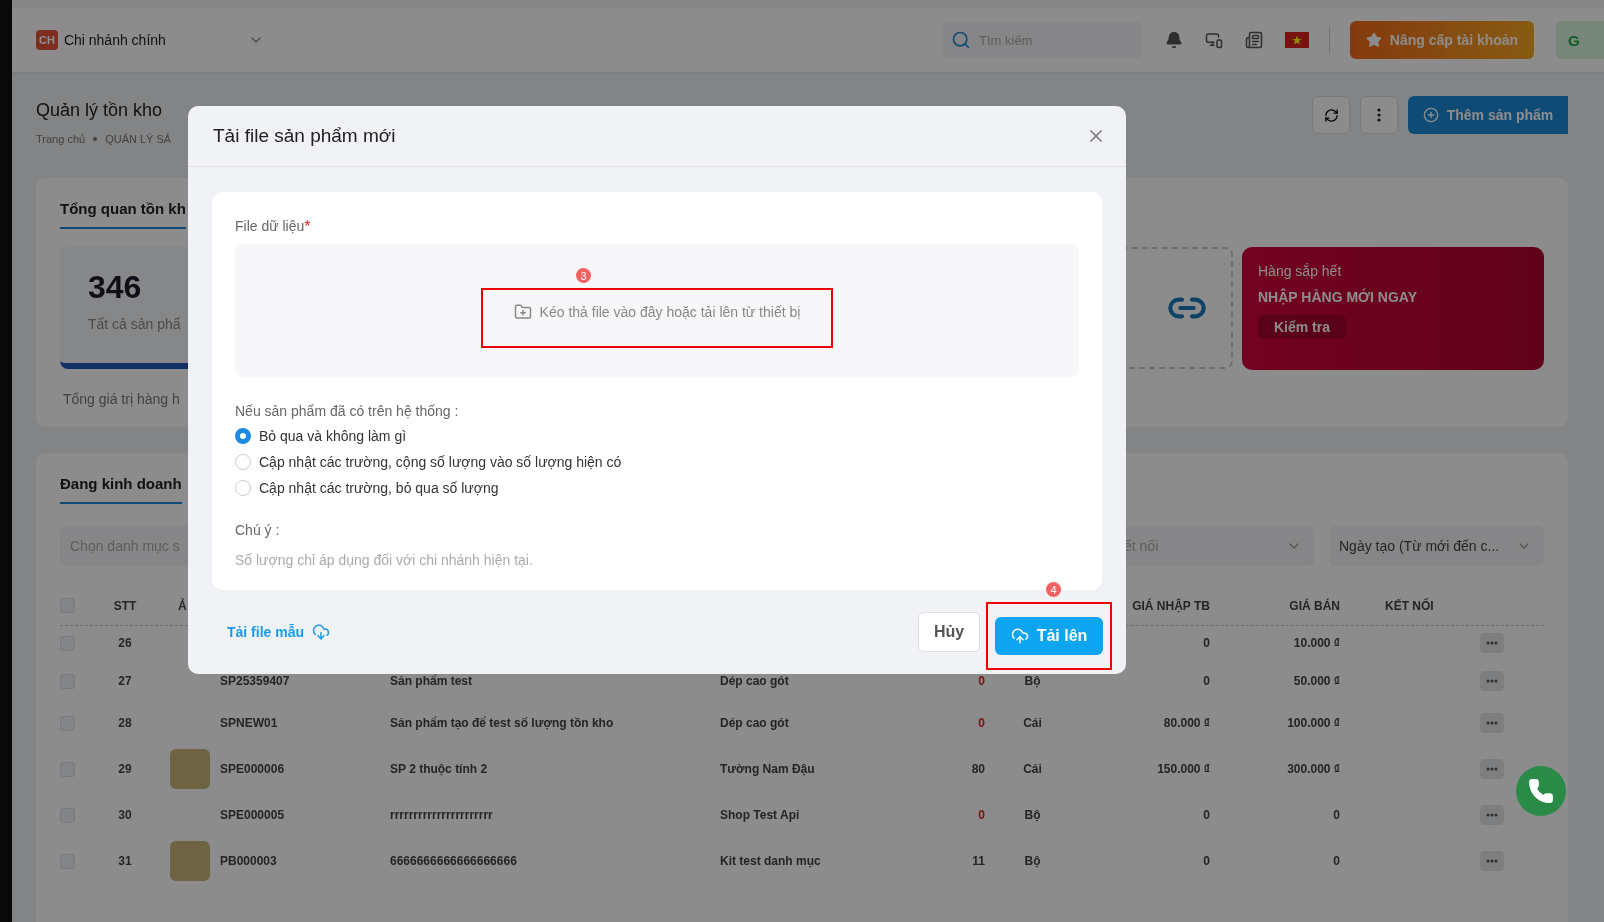  Describe the element at coordinates (100, 110) in the screenshot. I see `page-title: Quản lý tồn kho` at that location.